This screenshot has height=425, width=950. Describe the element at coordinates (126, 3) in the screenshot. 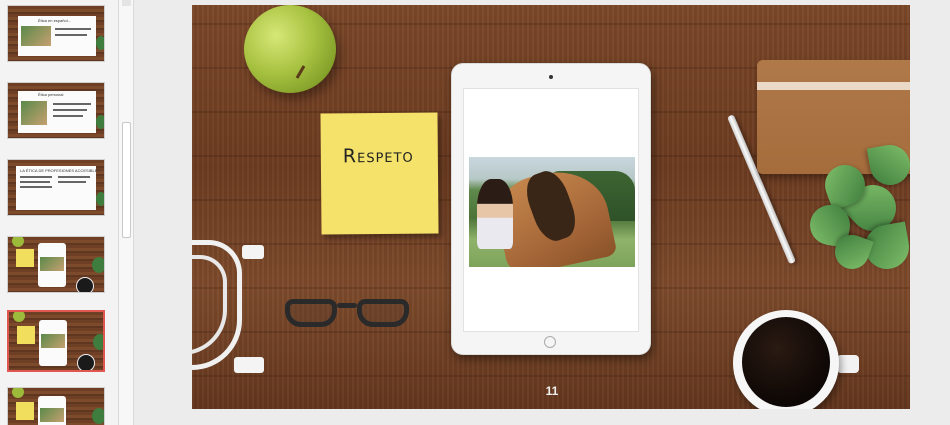

I see `scroll-up-button` at that location.